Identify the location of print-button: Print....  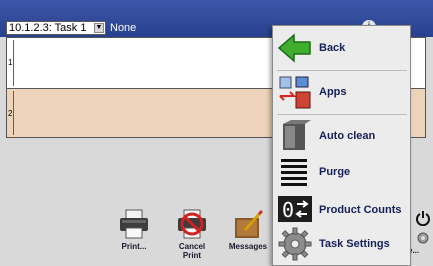
(134, 229).